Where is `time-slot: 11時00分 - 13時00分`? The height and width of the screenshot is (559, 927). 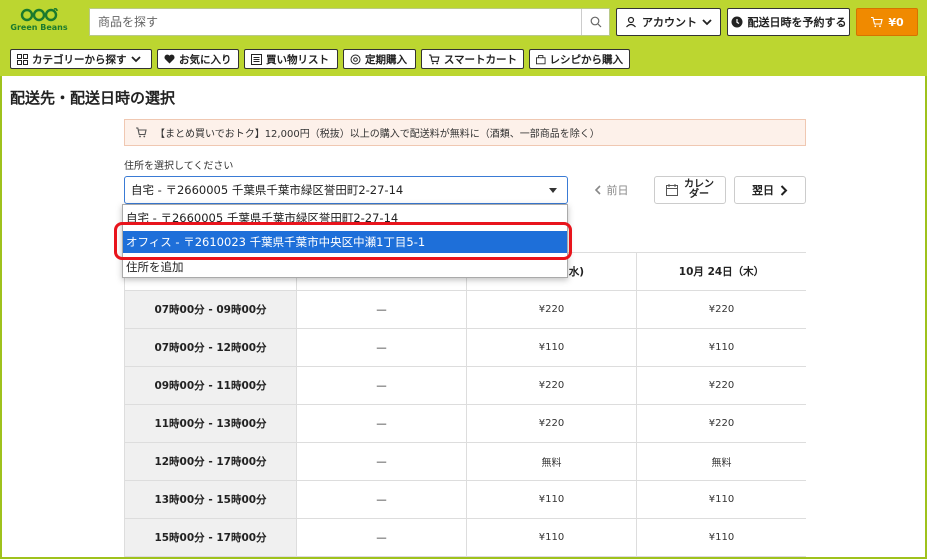
time-slot: 11時00分 - 13時00分 is located at coordinates (210, 423).